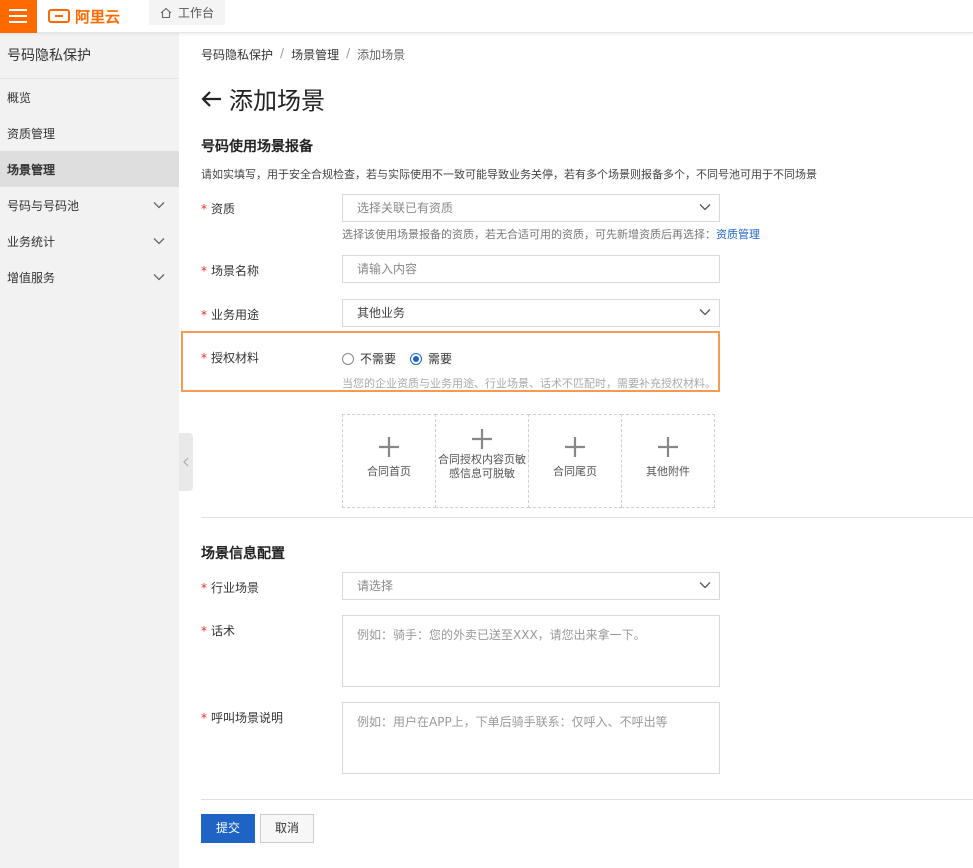 This screenshot has height=868, width=973. I want to click on cancel-button: 取消, so click(287, 828).